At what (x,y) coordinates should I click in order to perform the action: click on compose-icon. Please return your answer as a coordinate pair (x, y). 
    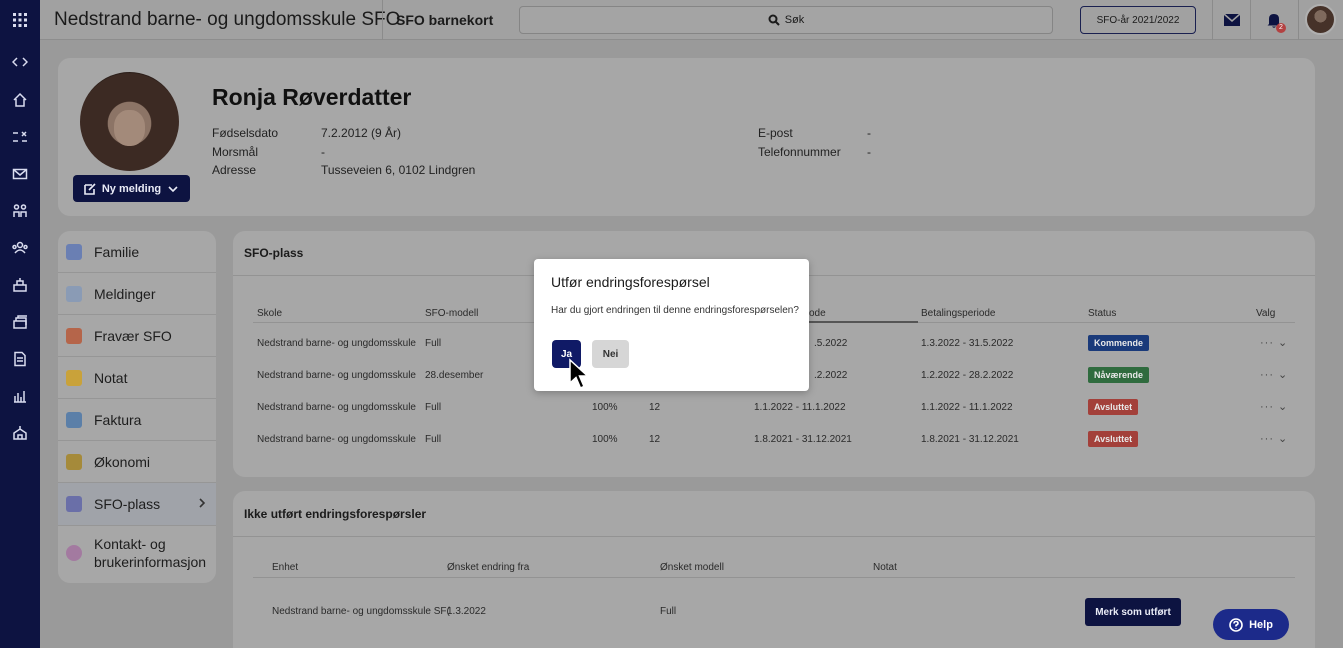
    Looking at the image, I should click on (90, 188).